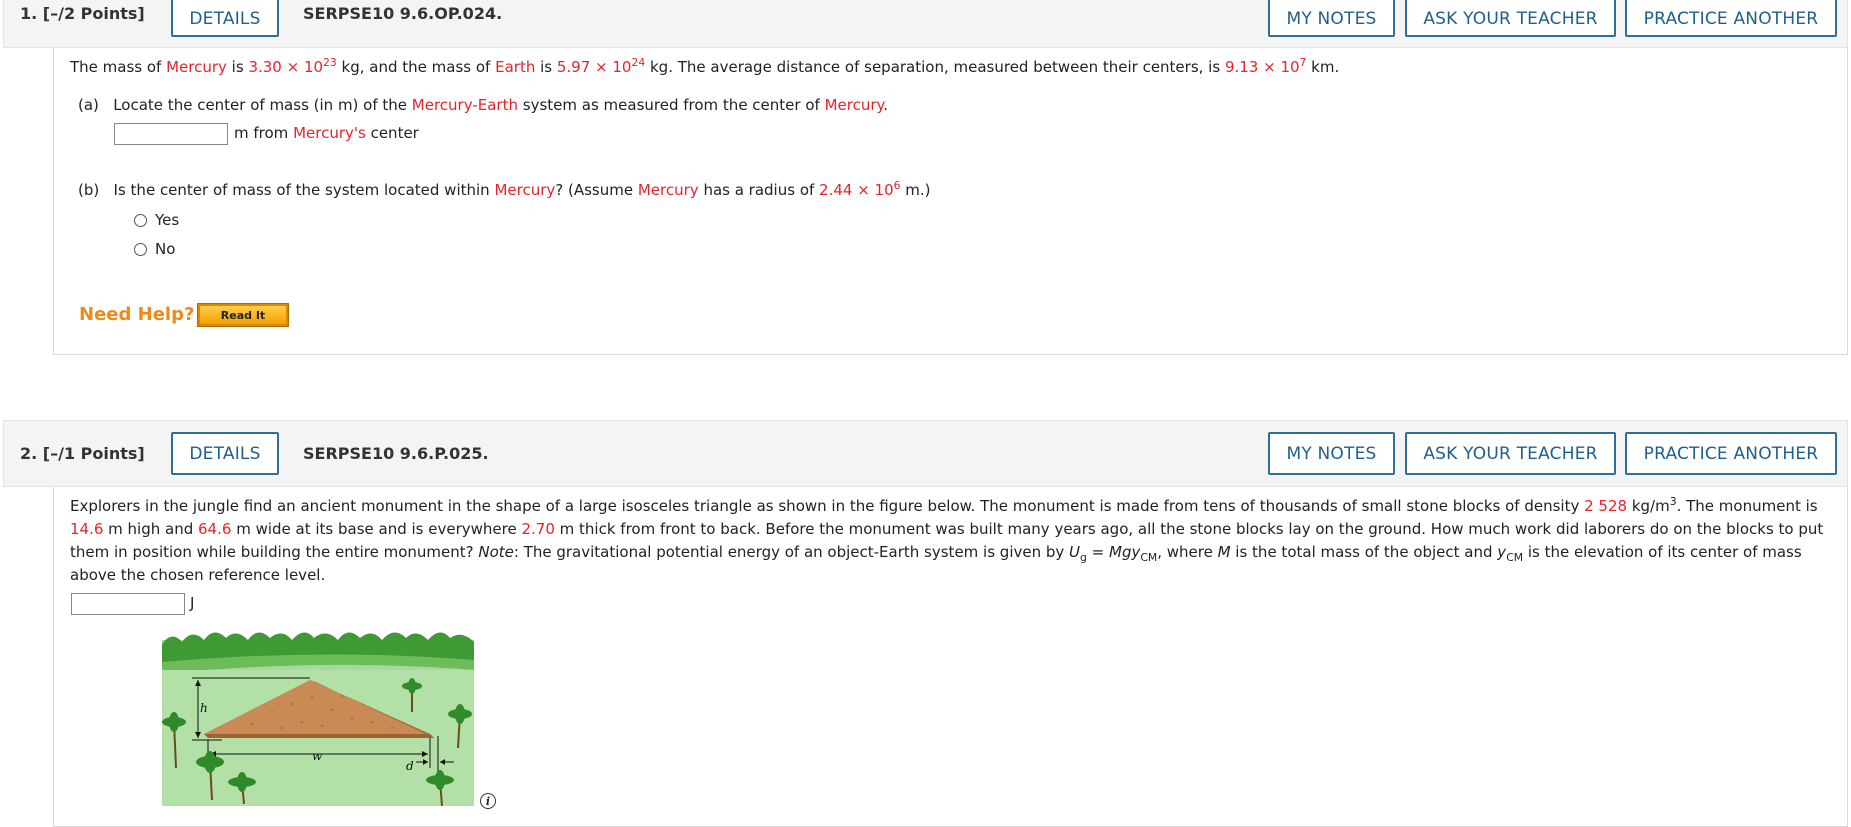 The height and width of the screenshot is (827, 1851). I want to click on q1-option-yes-label: Yes, so click(167, 220).